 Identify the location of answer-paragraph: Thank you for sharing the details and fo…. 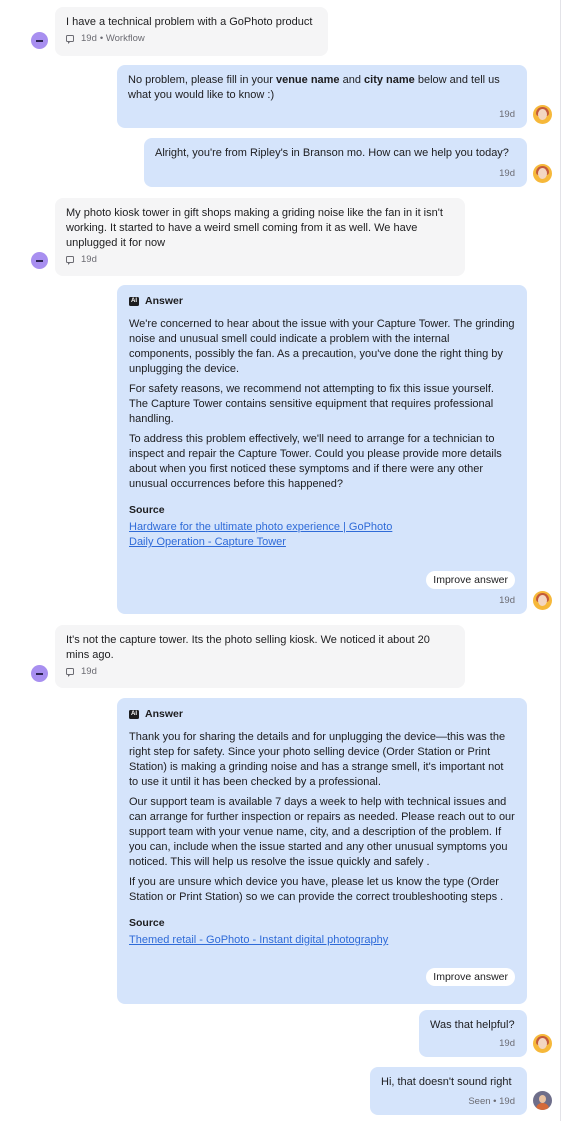
(317, 759).